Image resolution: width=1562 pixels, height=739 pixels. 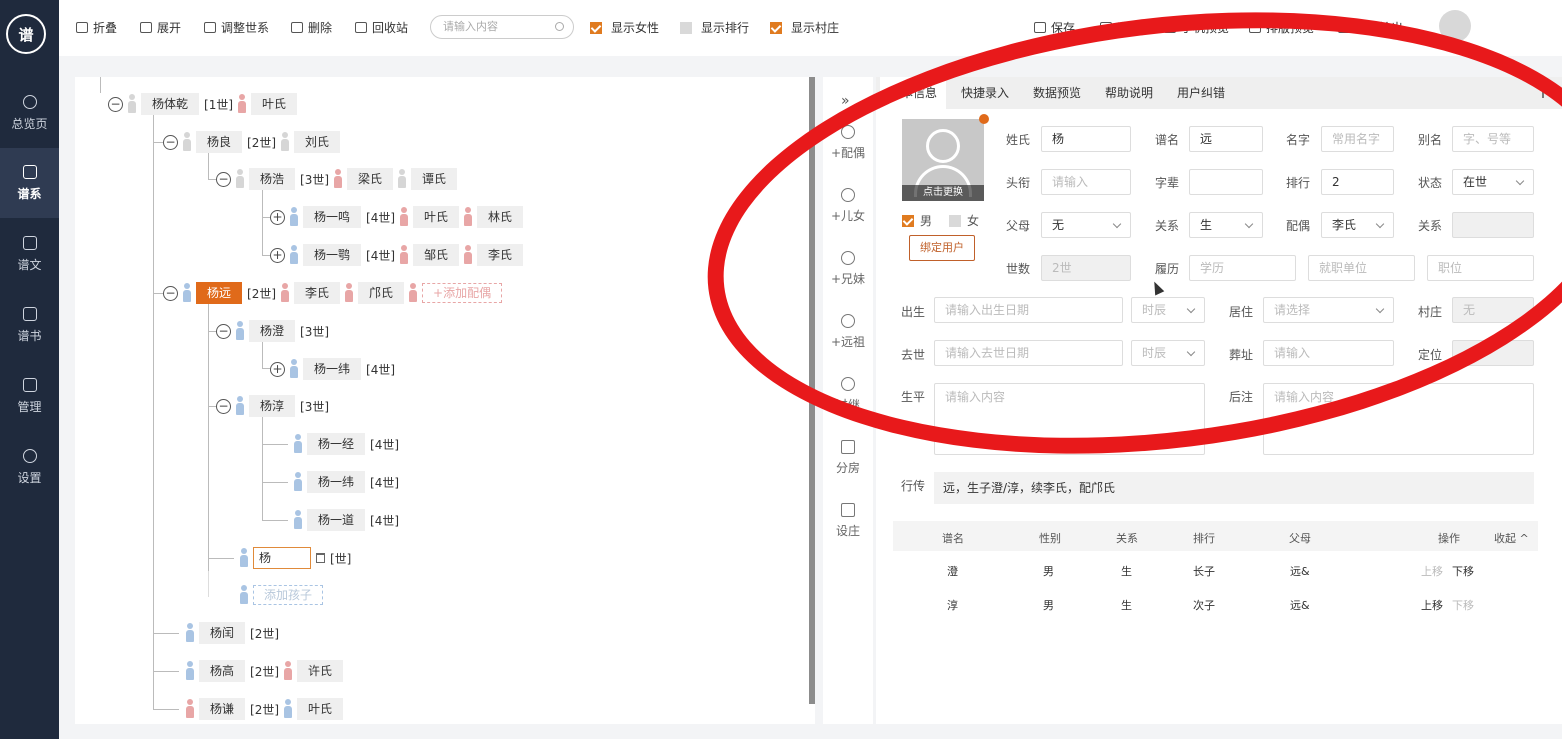 I want to click on person-name: 杨一经, so click(x=336, y=444).